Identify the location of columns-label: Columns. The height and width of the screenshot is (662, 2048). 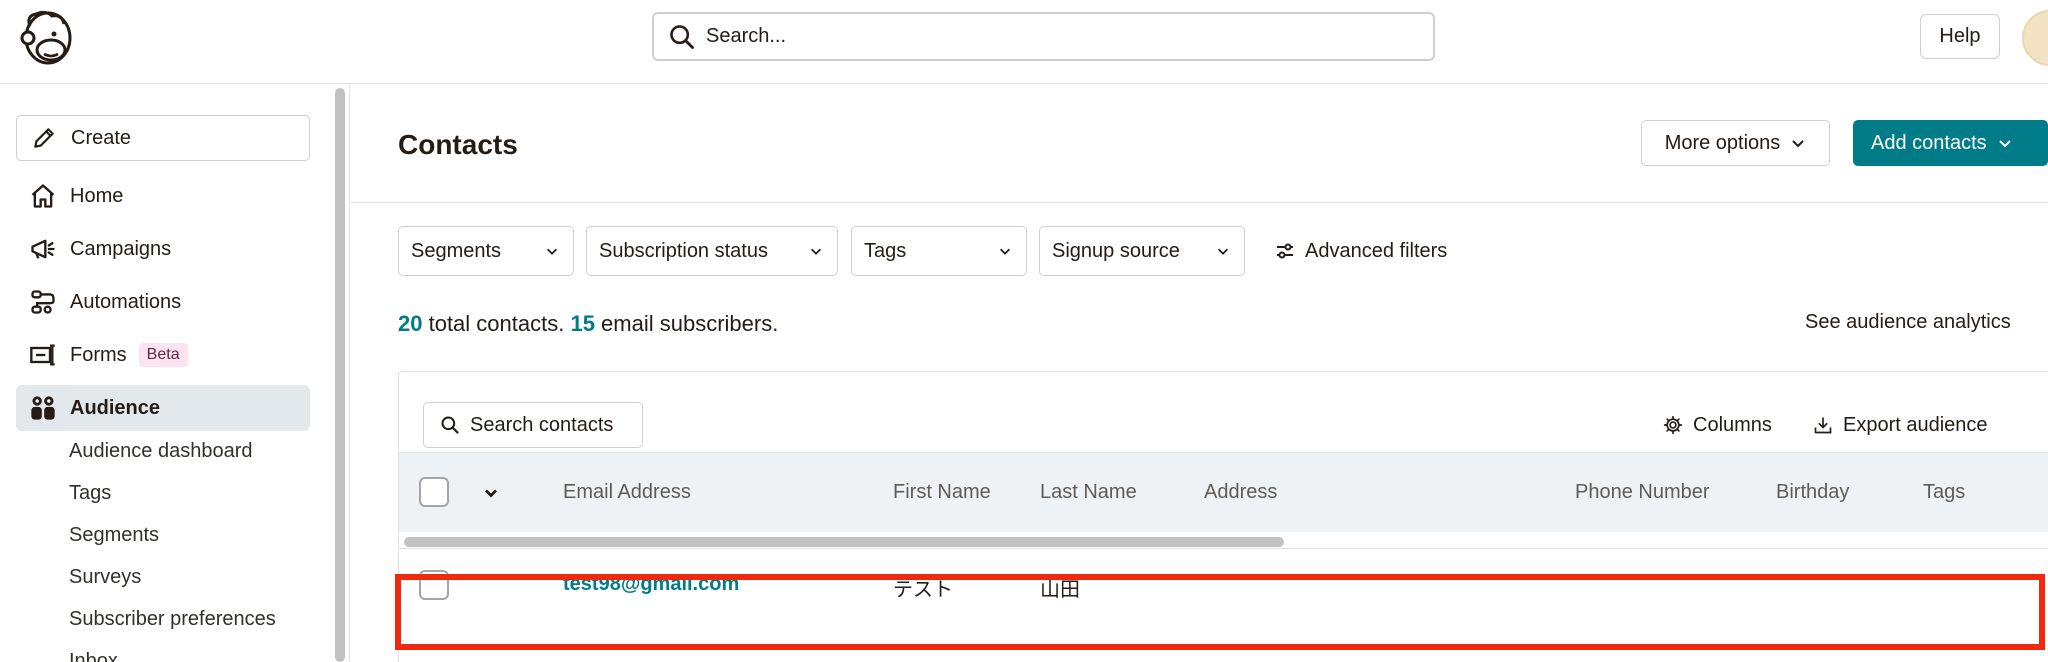
(1732, 424).